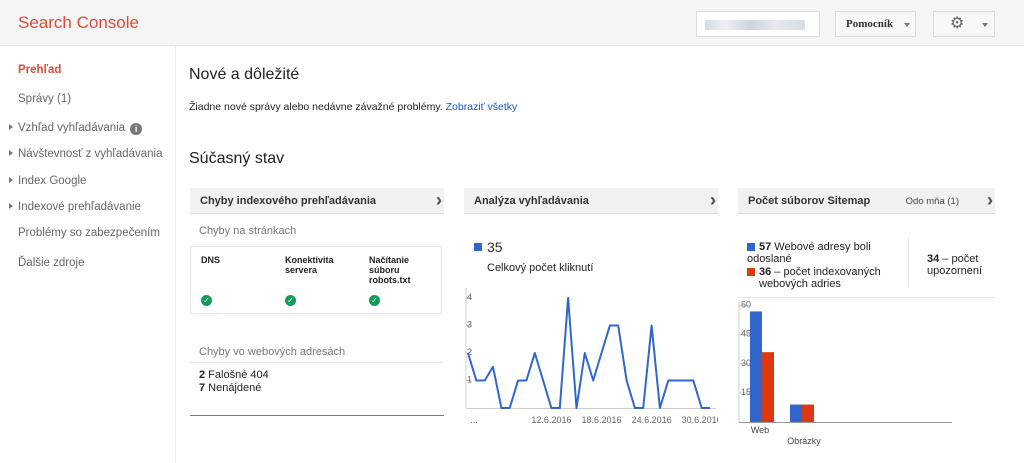 This screenshot has height=463, width=1024. Describe the element at coordinates (809, 201) in the screenshot. I see `sitemaps-title: Počet súborov Sitemap` at that location.